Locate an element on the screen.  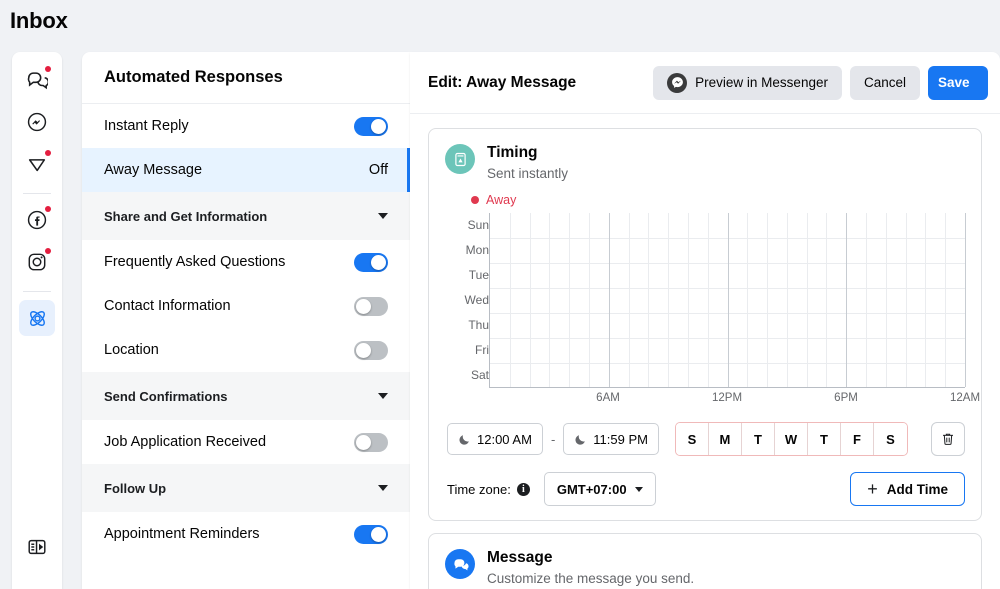
list-item-location: Location is located at coordinates (246, 350).